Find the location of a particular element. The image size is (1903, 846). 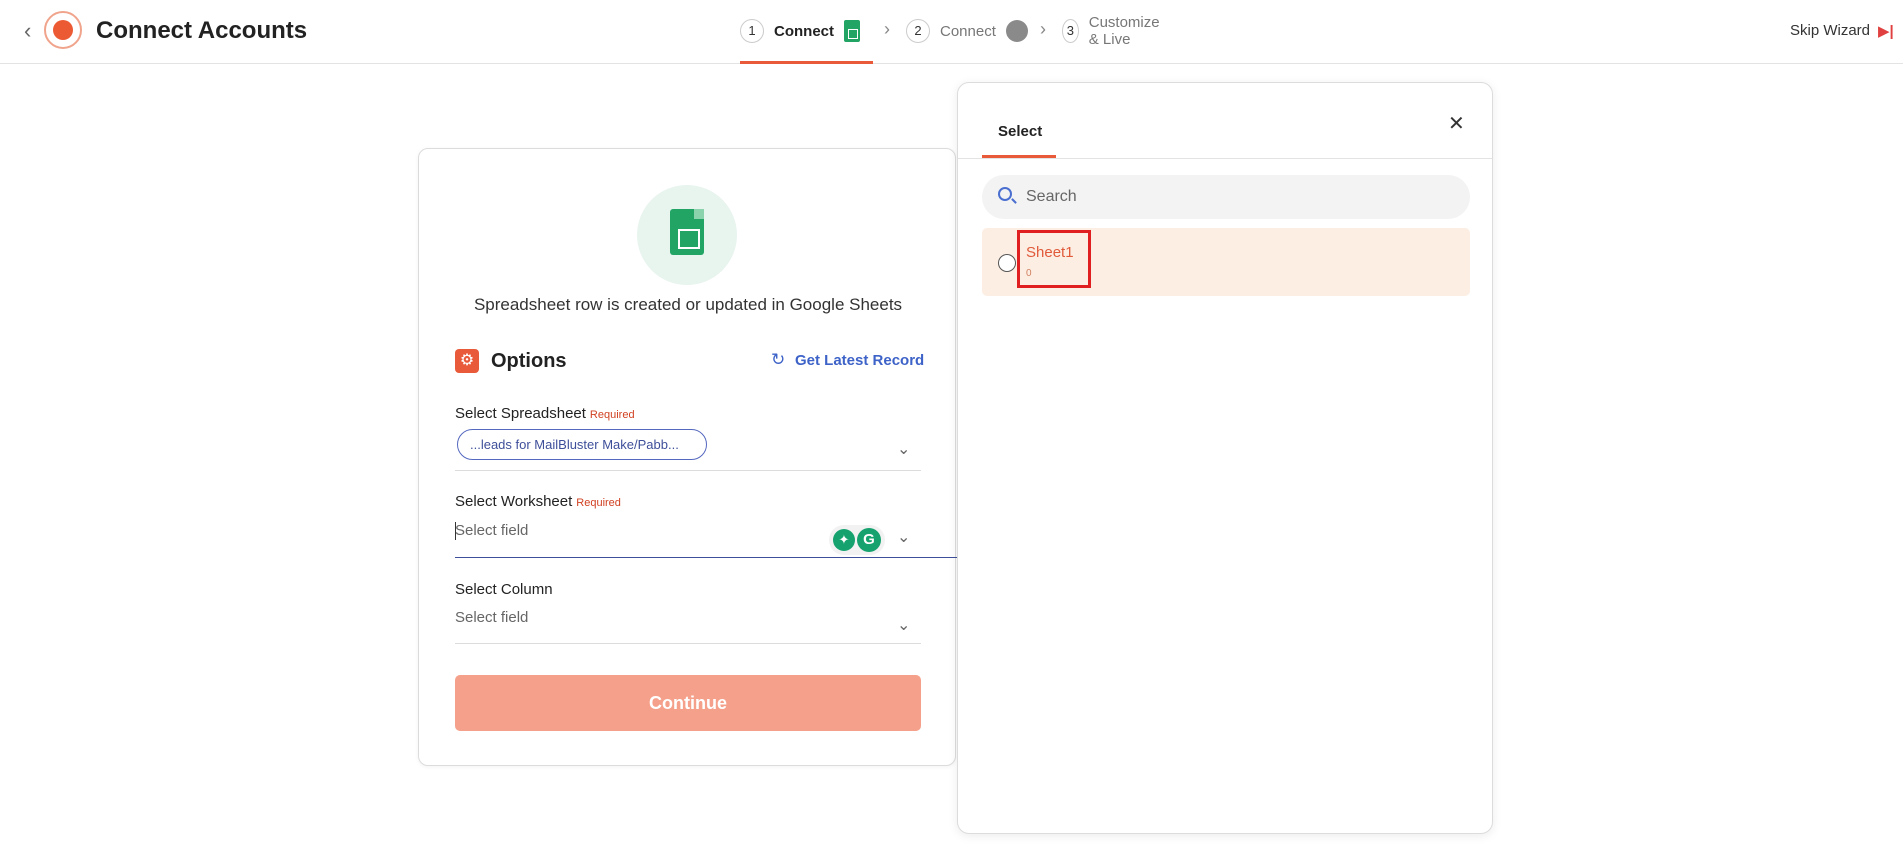

spreadsheet-label: Select Spreadsheet Required is located at coordinates (545, 413).